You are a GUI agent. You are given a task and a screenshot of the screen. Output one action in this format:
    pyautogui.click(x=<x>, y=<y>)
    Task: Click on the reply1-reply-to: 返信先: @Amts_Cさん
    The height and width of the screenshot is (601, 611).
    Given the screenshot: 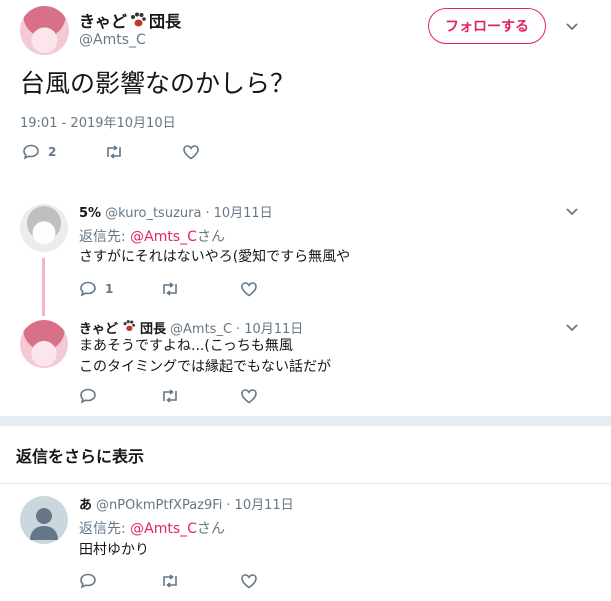 What is the action you would take?
    pyautogui.click(x=152, y=236)
    